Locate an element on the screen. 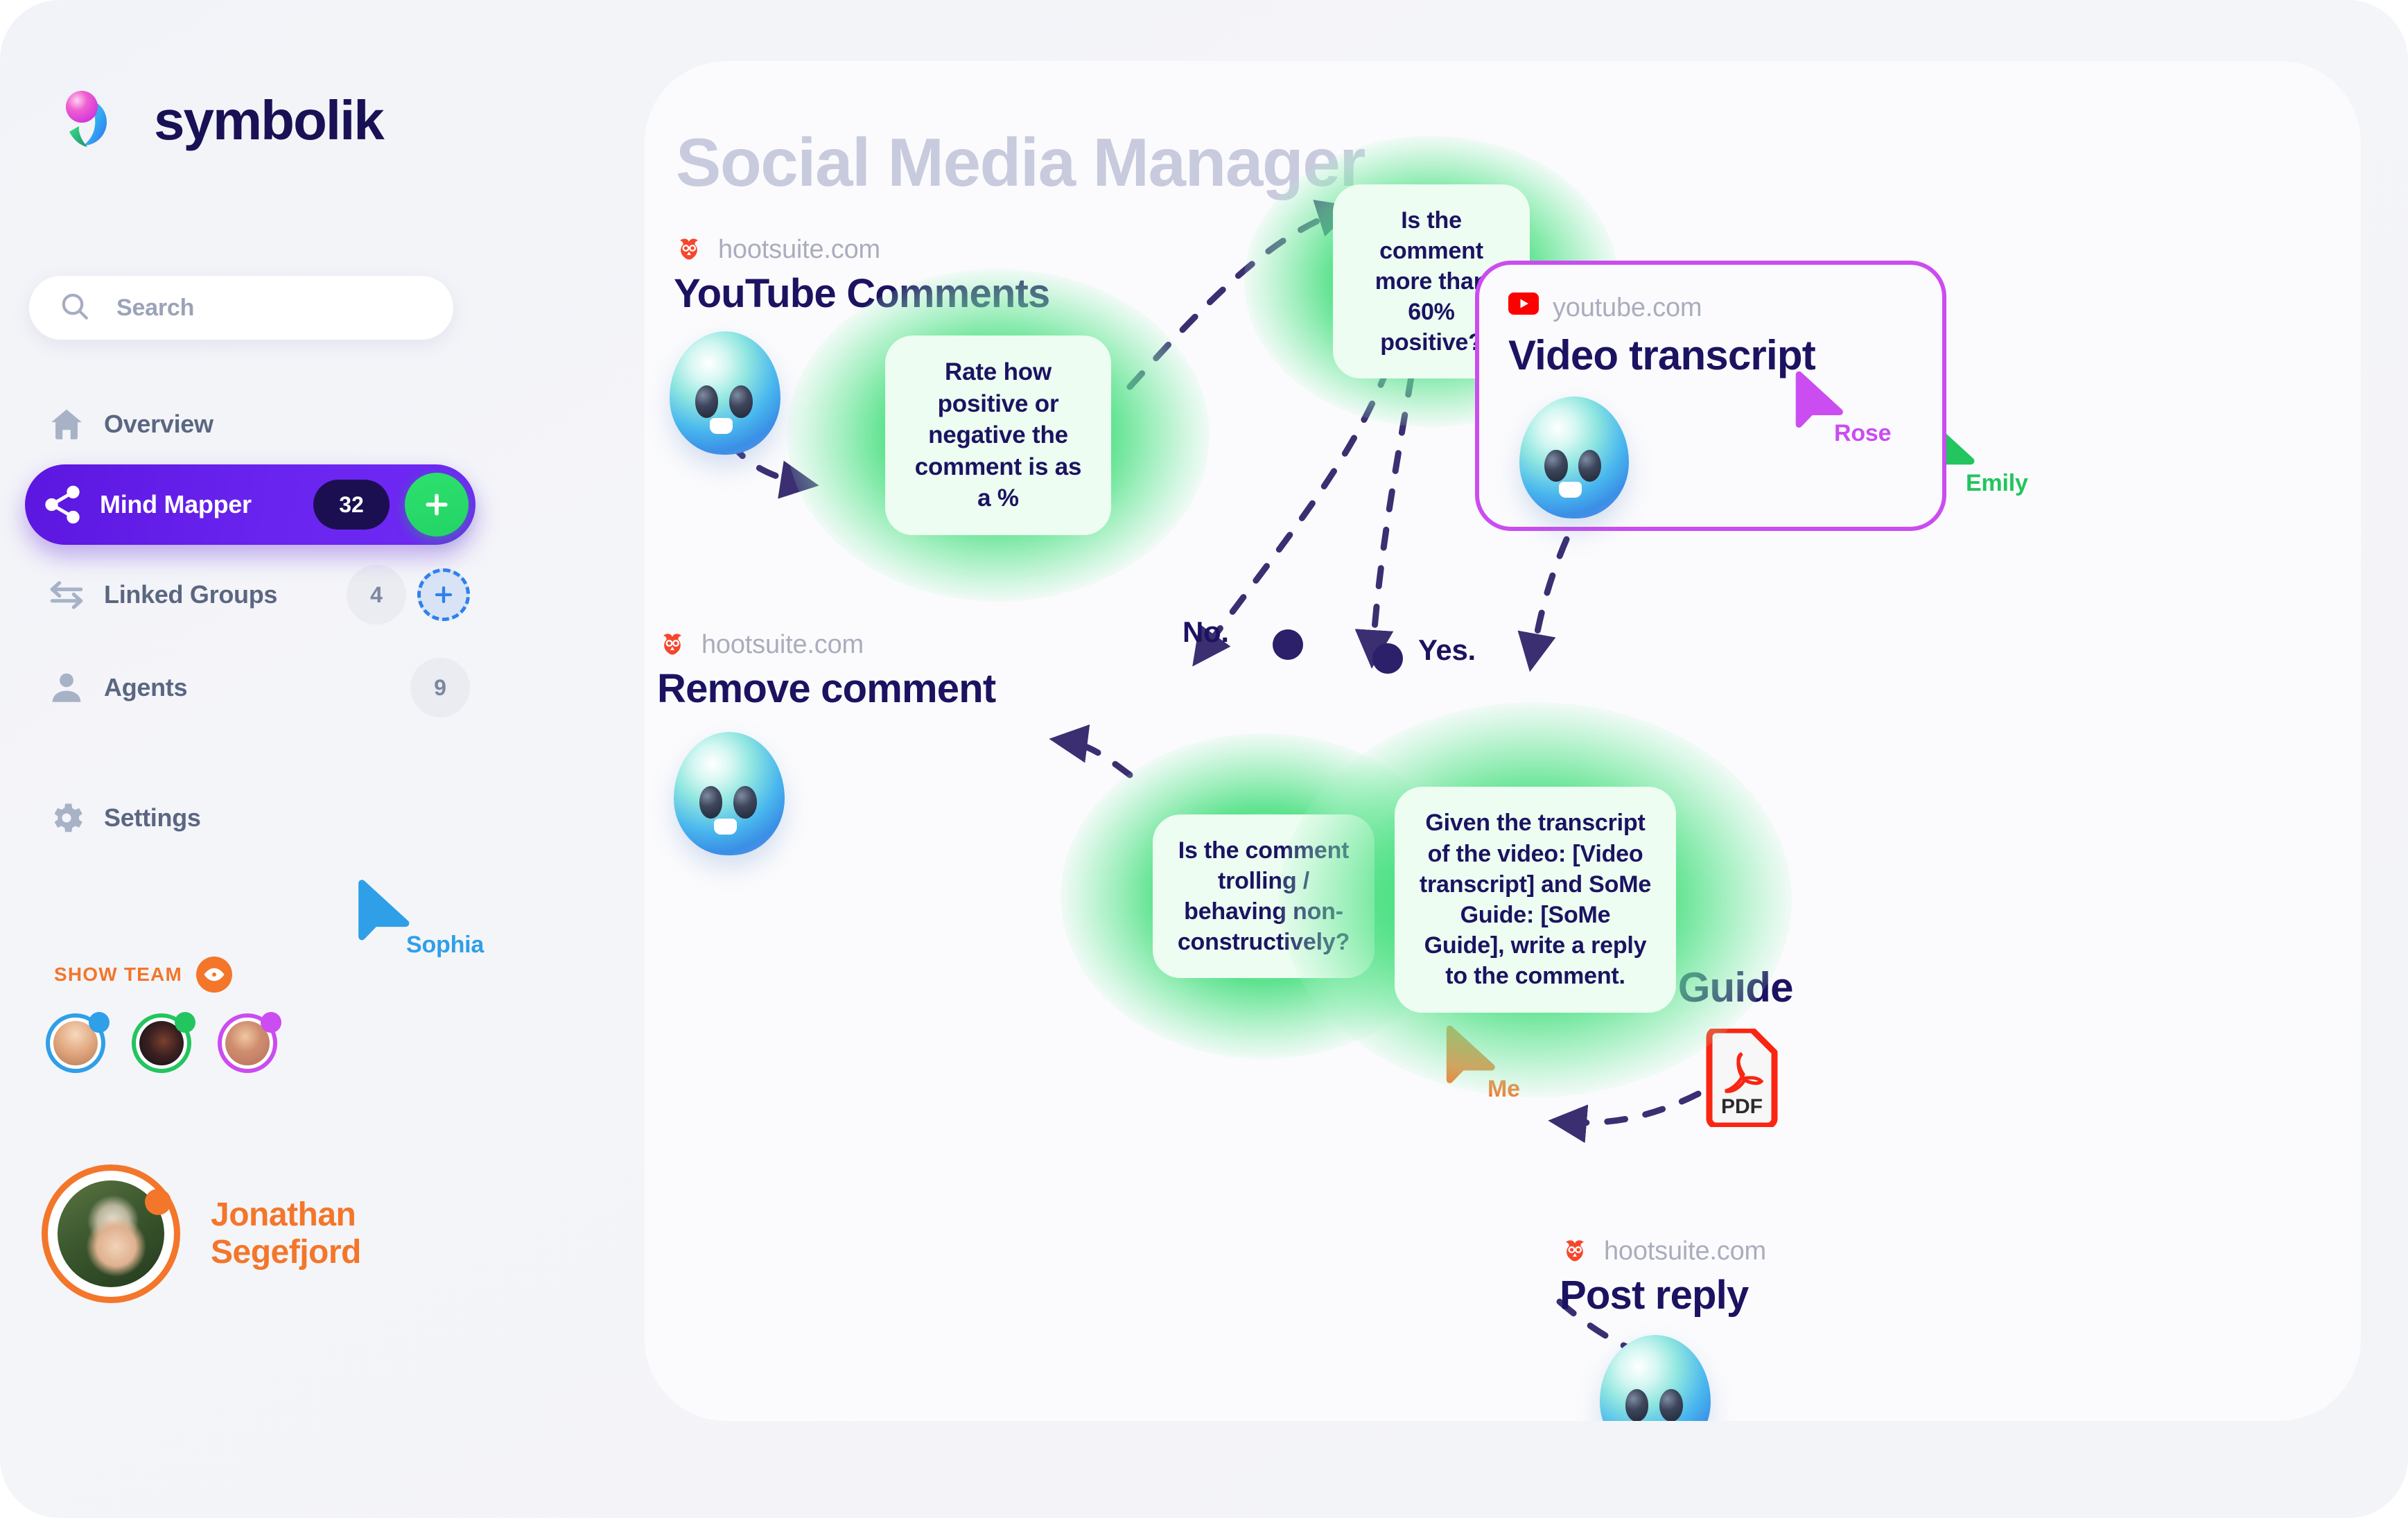 This screenshot has width=2408, height=1518. show-team-label: SHOW TEAM is located at coordinates (118, 974).